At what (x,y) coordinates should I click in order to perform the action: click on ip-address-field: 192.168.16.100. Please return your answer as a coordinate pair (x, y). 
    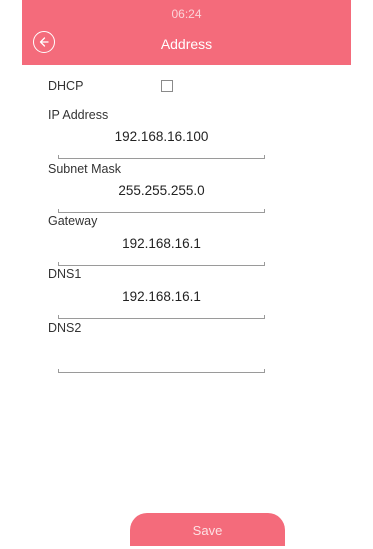
    Looking at the image, I should click on (161, 144).